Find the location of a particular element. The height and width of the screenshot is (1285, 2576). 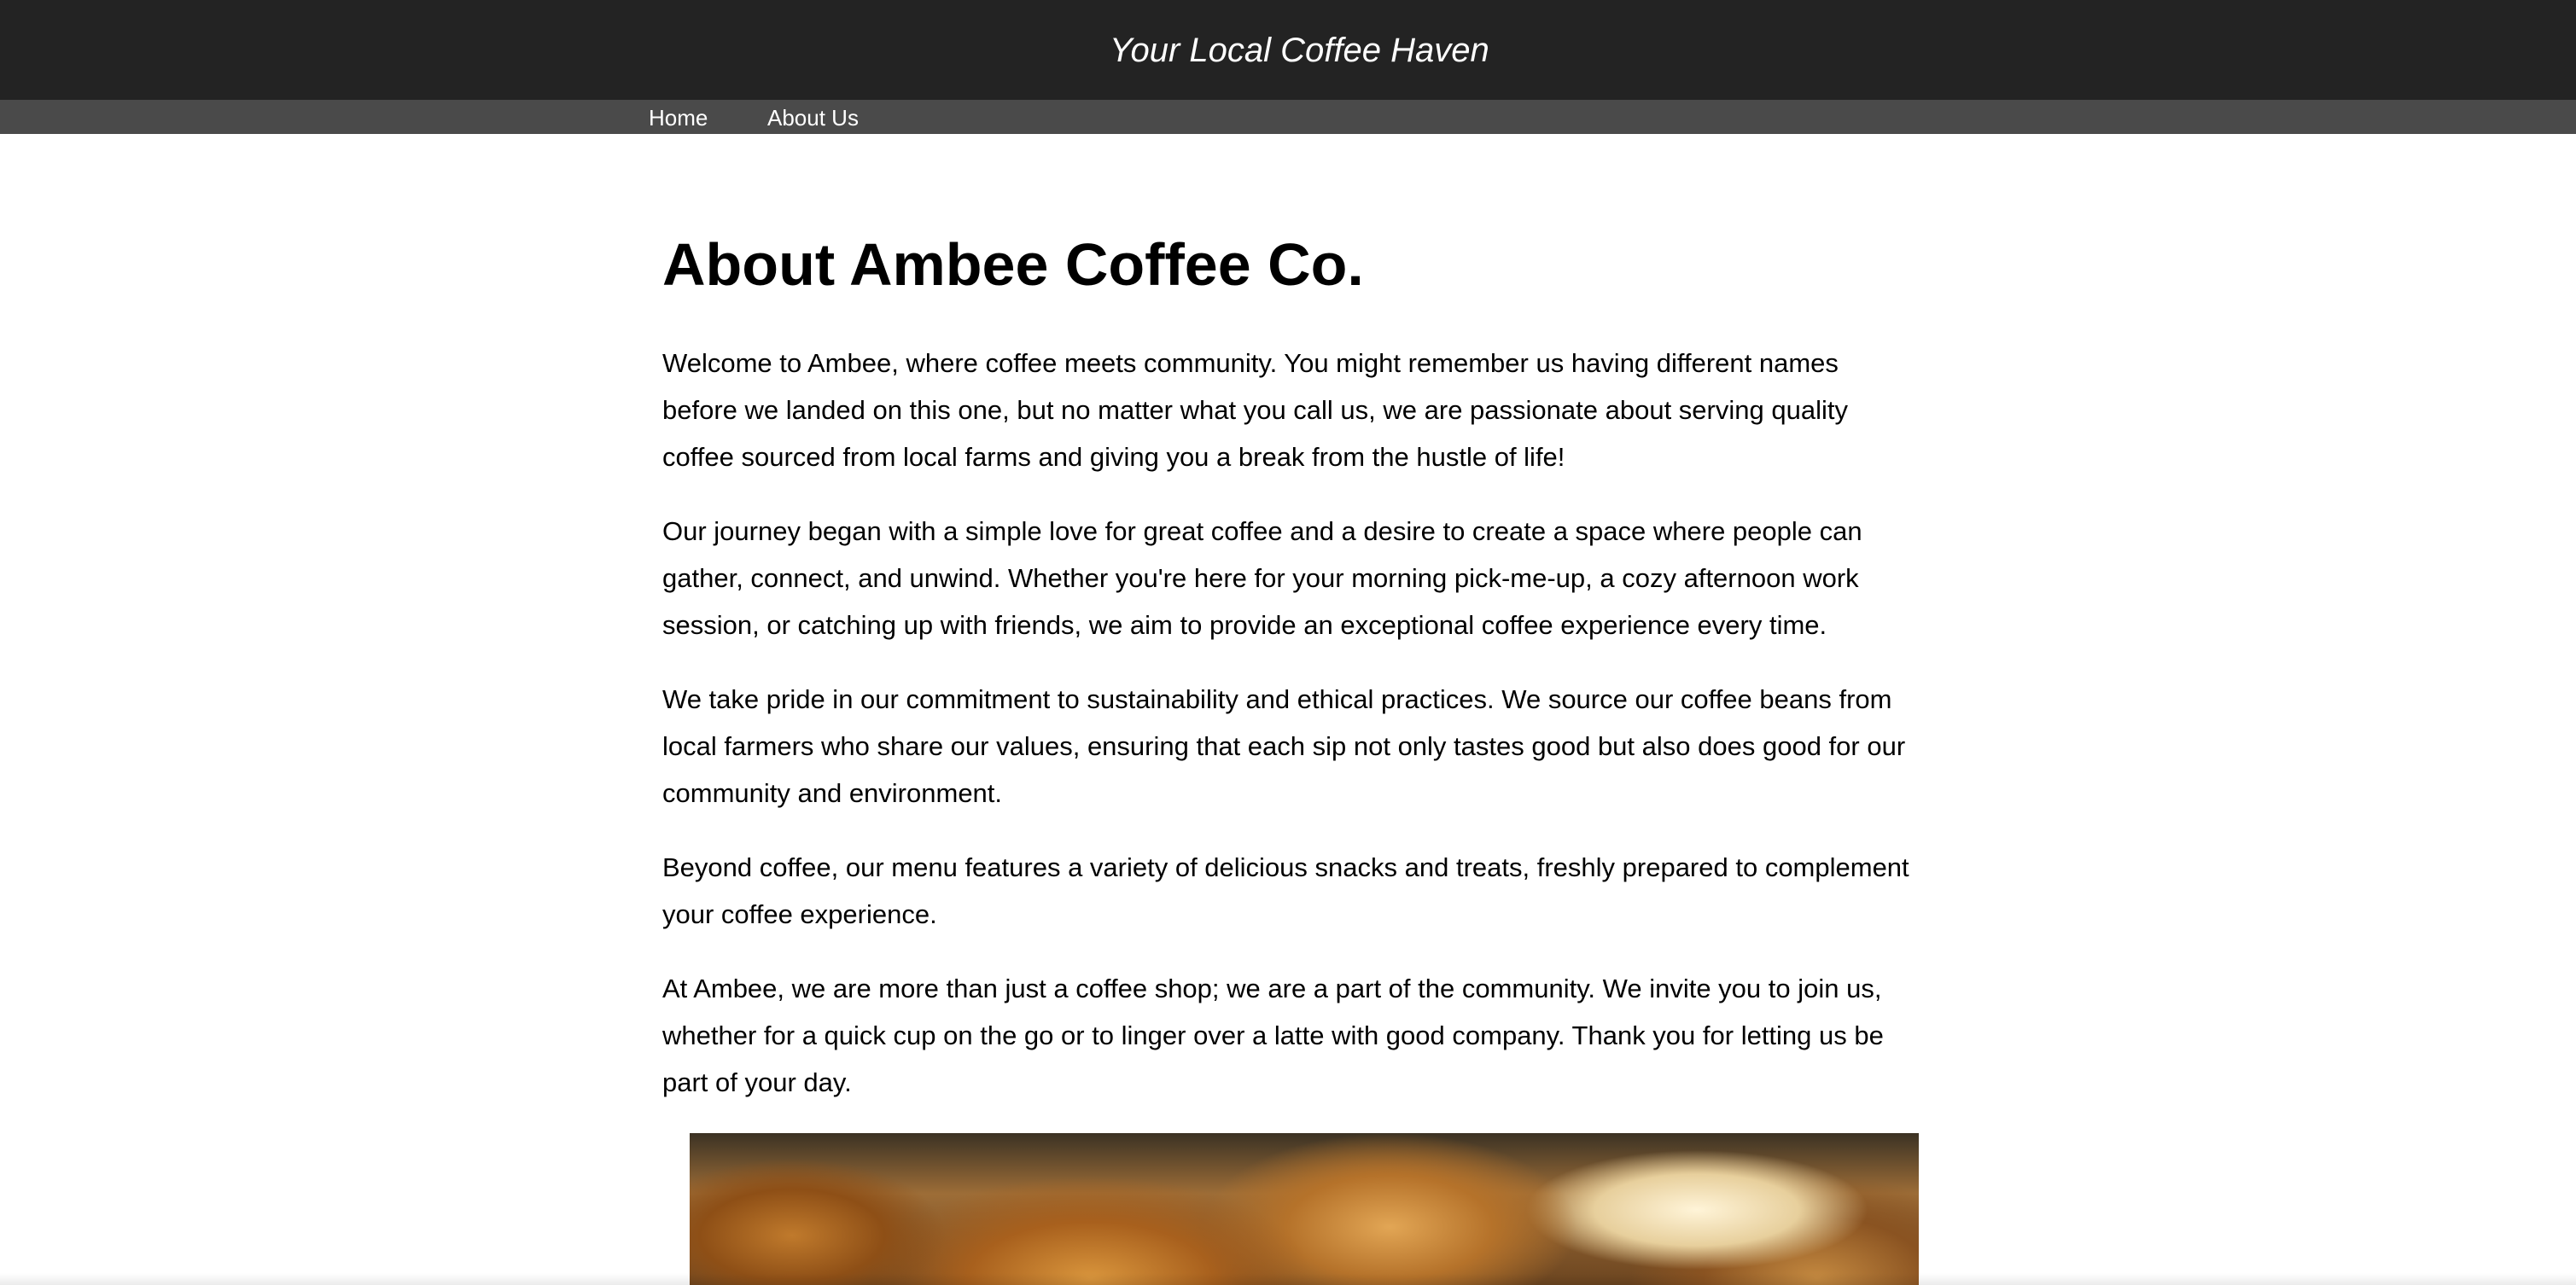

site-header: Your Local Coffee Haven is located at coordinates (1288, 50).